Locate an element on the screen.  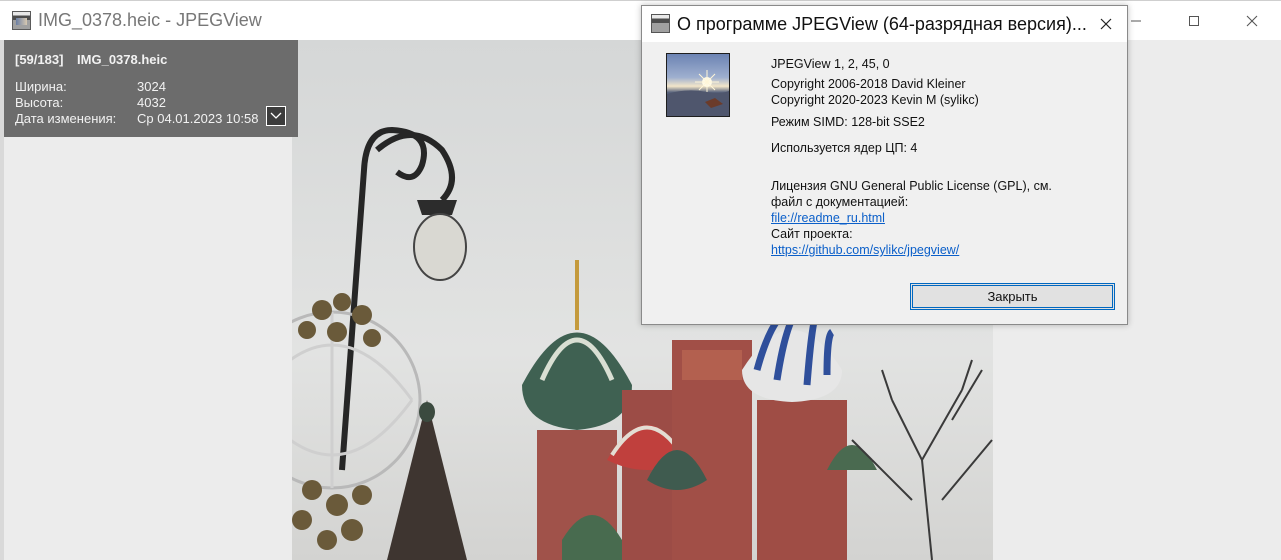
jpegview-logo-image is located at coordinates (698, 85).